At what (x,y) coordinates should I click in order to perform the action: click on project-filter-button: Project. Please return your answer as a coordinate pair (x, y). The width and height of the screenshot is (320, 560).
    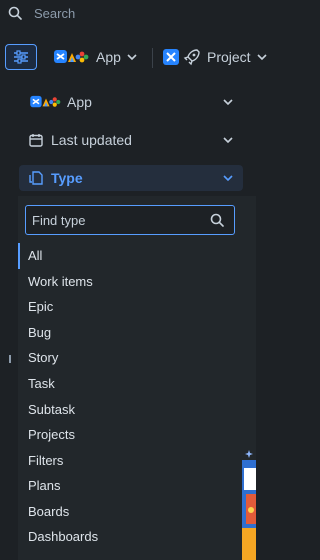
    Looking at the image, I should click on (215, 57).